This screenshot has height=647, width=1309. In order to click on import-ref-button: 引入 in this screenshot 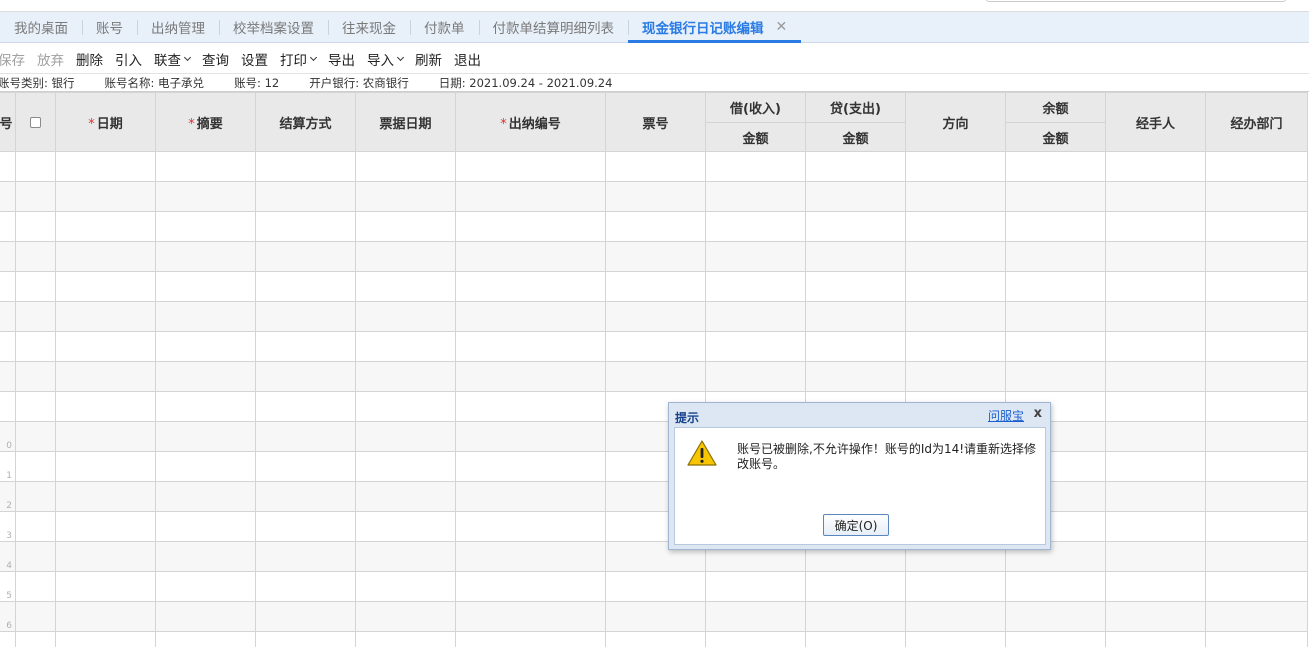, I will do `click(128, 59)`.